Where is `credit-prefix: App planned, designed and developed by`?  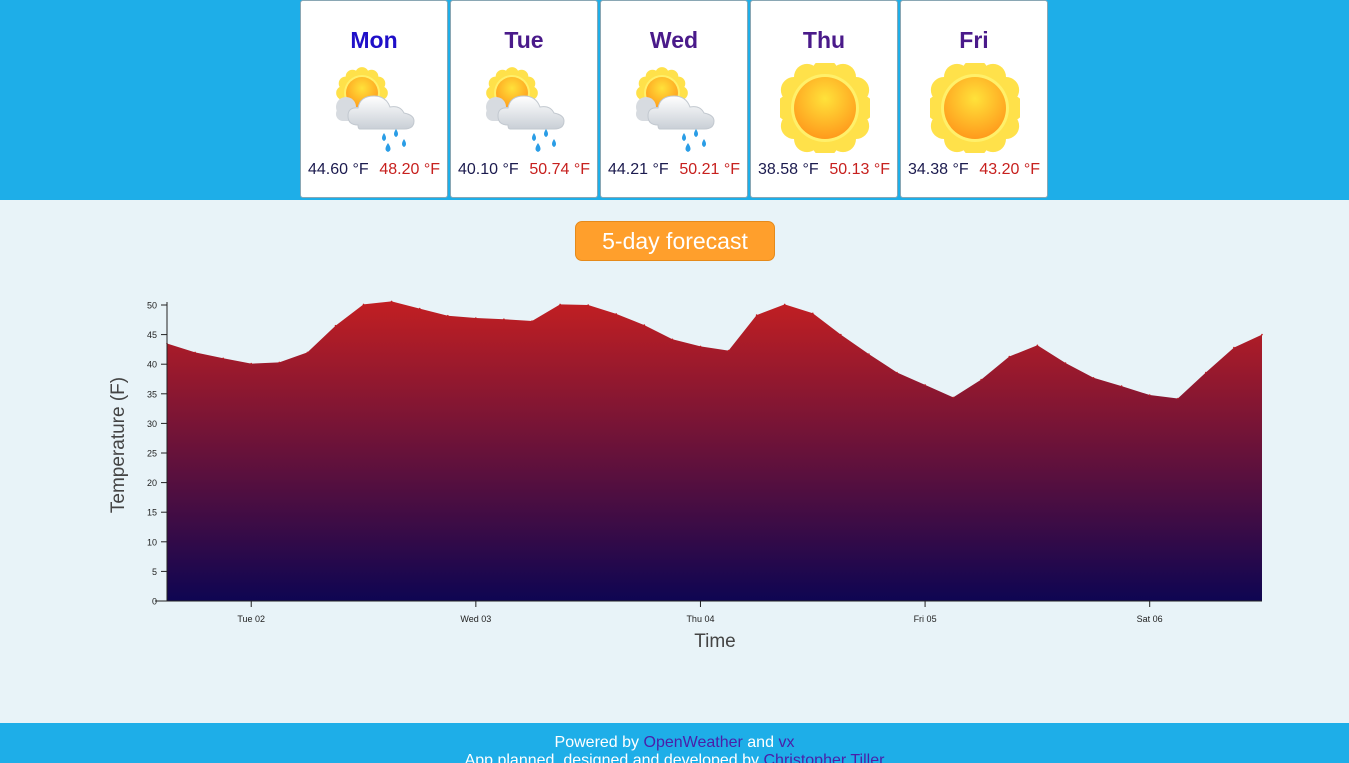 credit-prefix: App planned, designed and developed by is located at coordinates (612, 757).